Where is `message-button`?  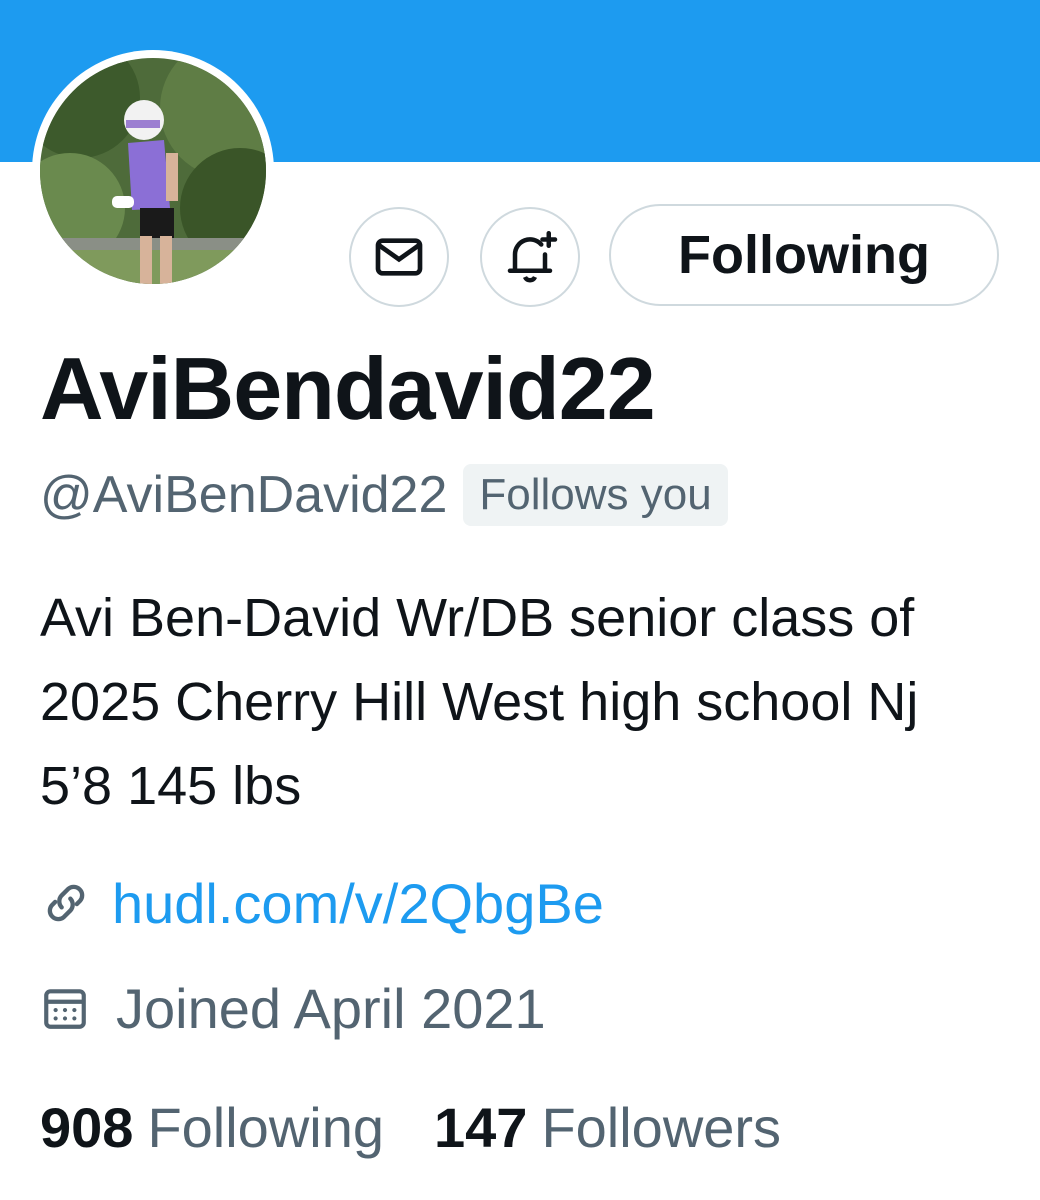
message-button is located at coordinates (399, 257).